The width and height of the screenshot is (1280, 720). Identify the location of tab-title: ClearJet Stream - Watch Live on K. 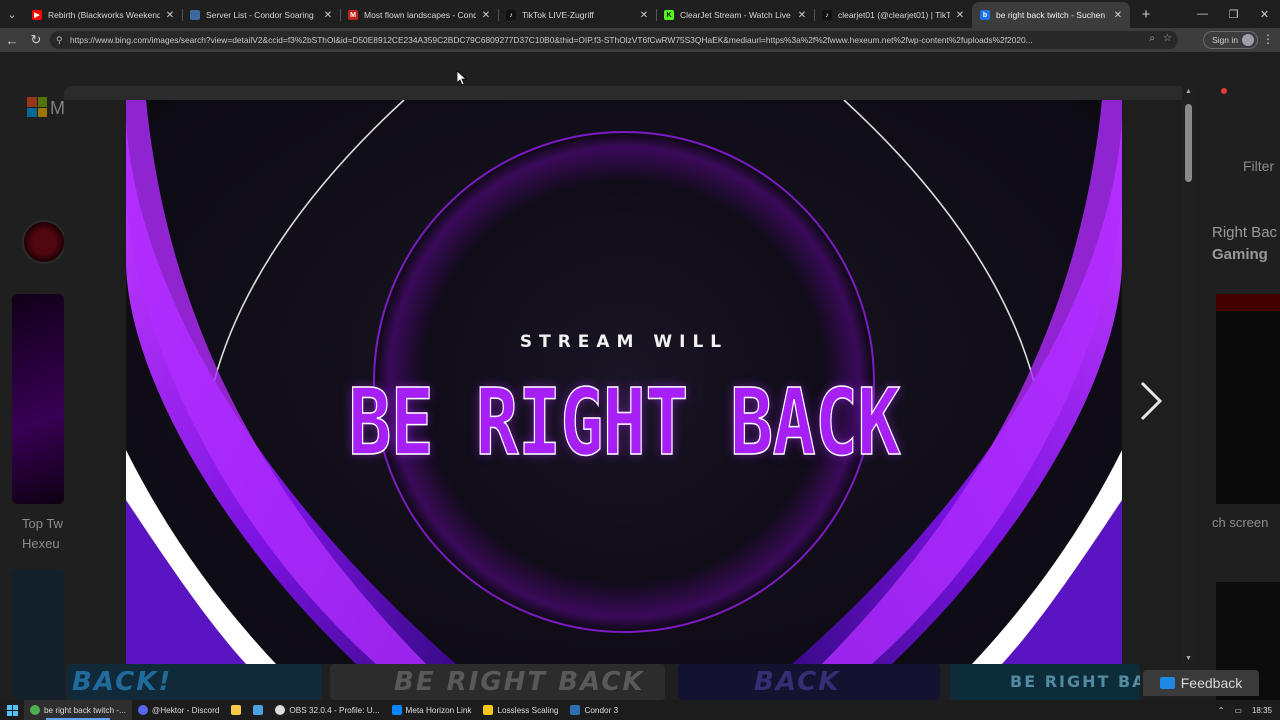
(736, 15).